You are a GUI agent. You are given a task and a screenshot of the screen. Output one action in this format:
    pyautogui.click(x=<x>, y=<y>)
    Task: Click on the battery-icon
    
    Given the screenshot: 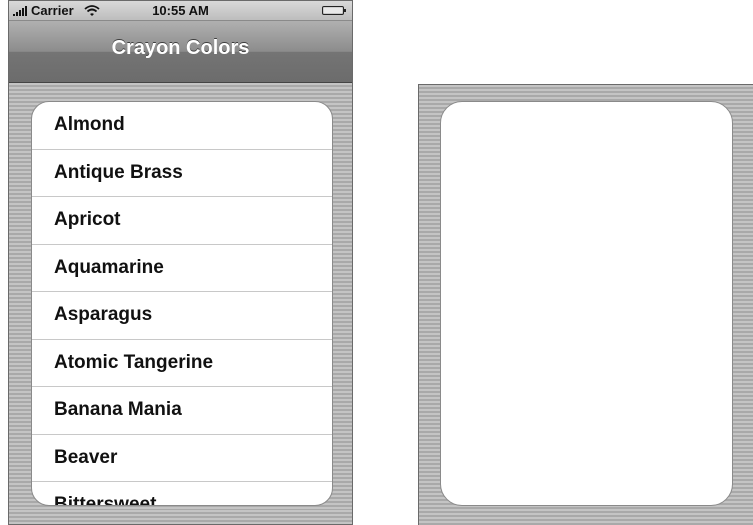 What is the action you would take?
    pyautogui.click(x=334, y=10)
    